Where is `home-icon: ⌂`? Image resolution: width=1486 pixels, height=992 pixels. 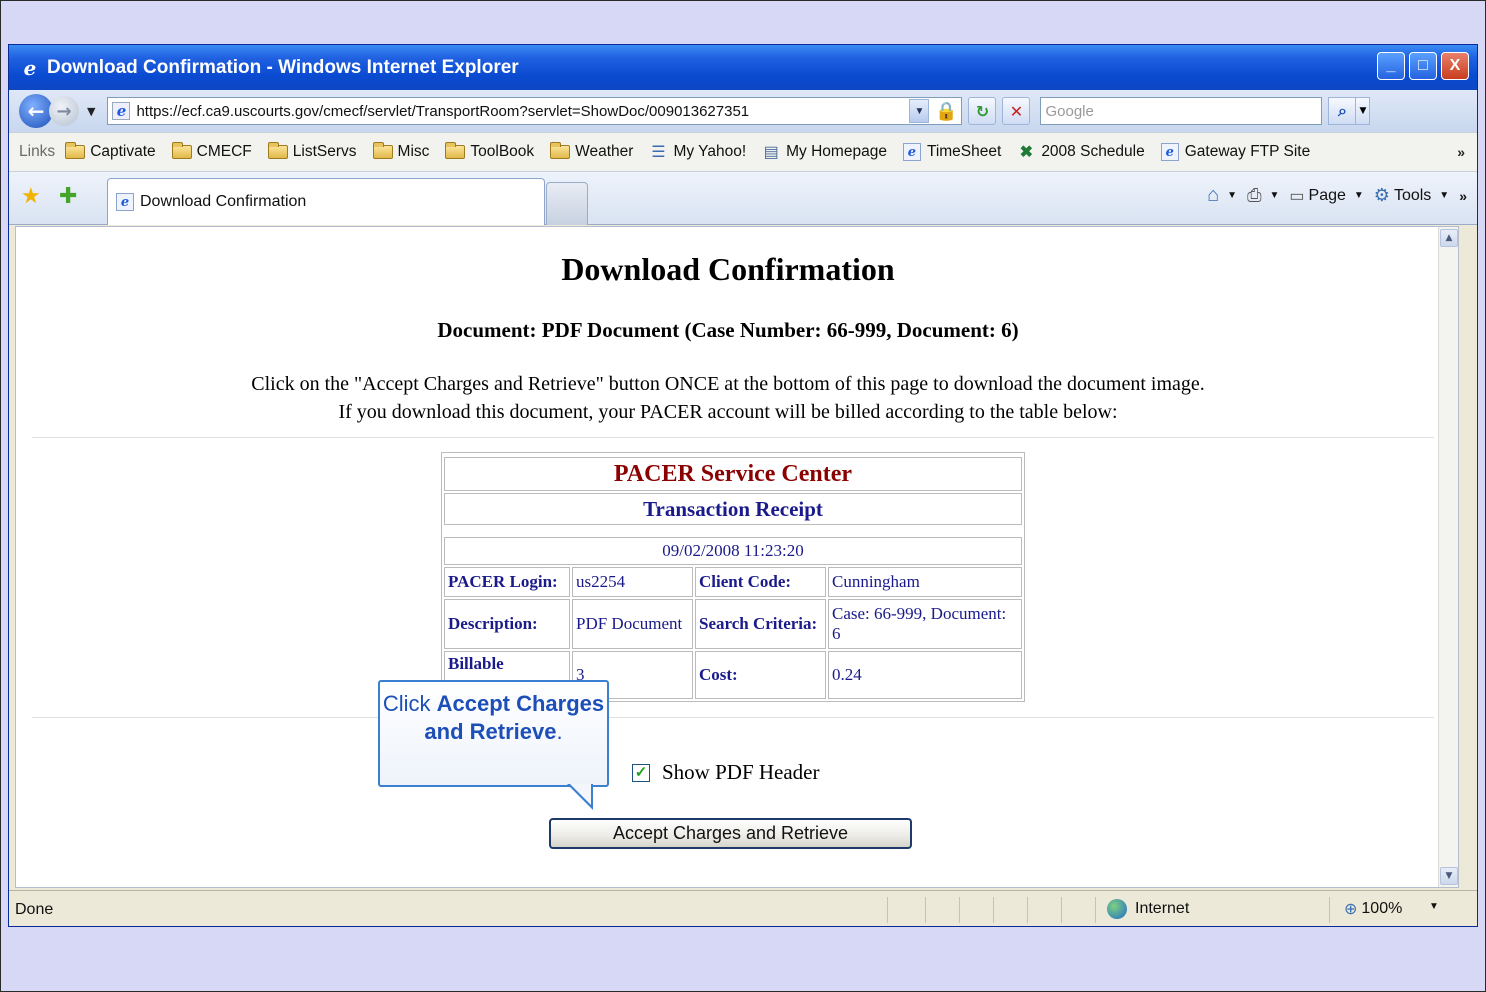 home-icon: ⌂ is located at coordinates (1213, 195).